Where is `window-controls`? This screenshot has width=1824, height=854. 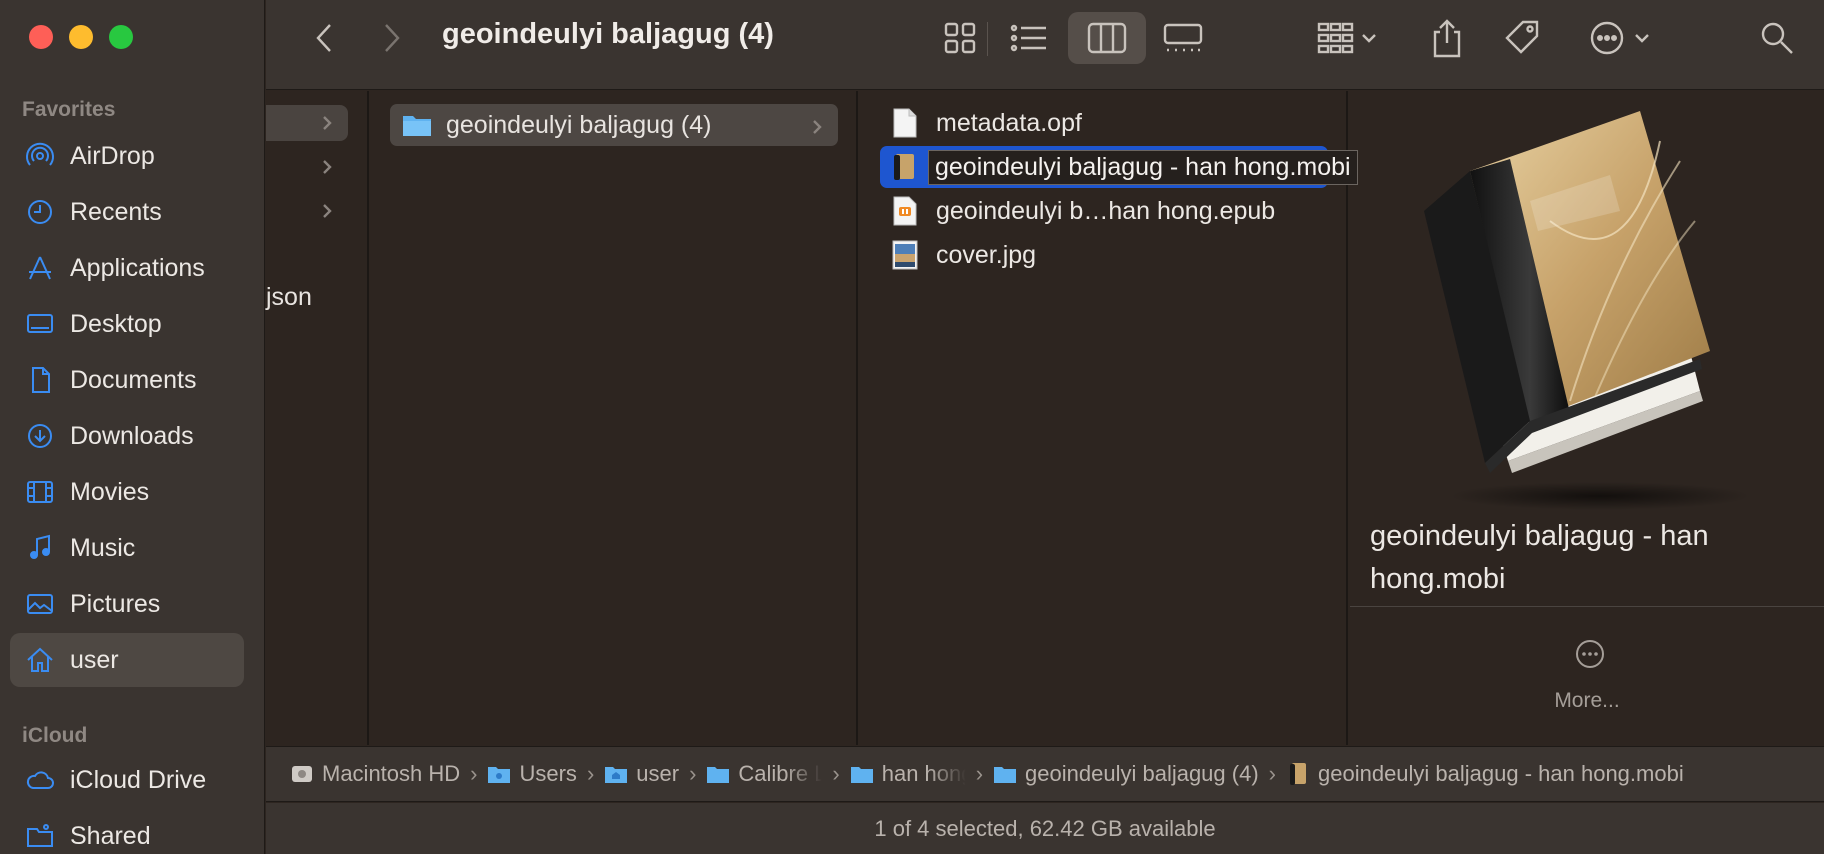
window-controls is located at coordinates (81, 37).